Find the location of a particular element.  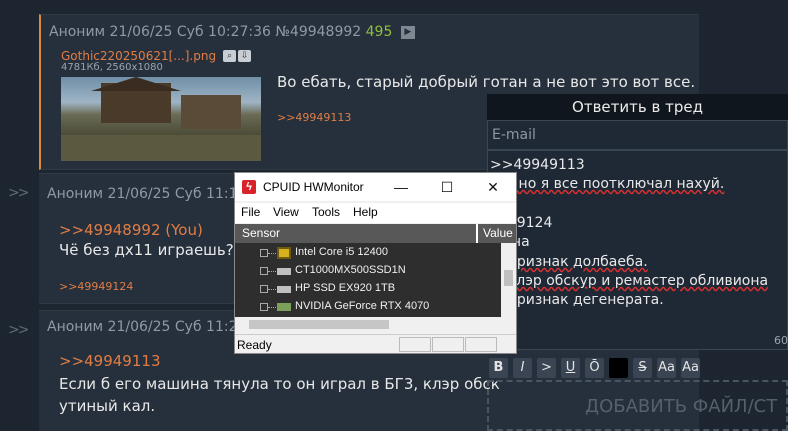

file-name-link: Gothic220250621[...].png is located at coordinates (138, 56).